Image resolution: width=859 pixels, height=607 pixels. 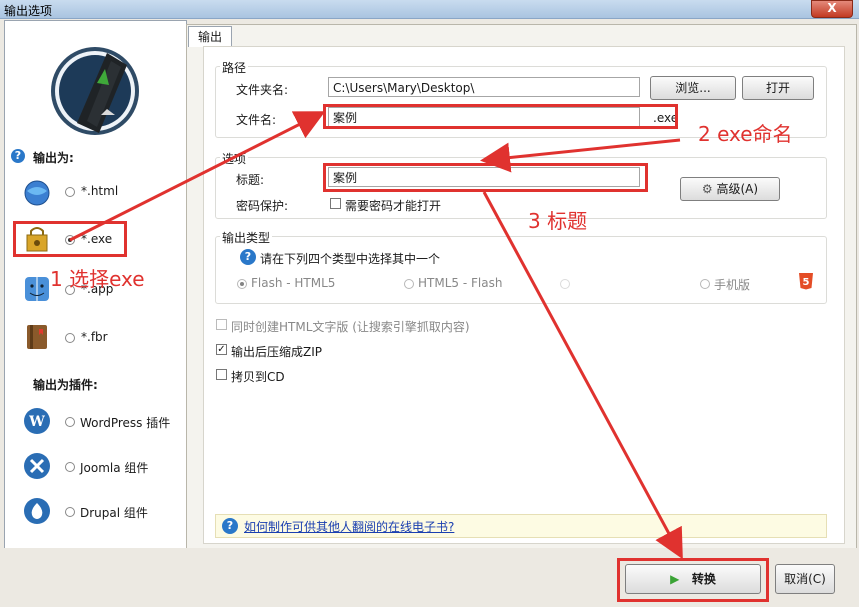 What do you see at coordinates (93, 338) in the screenshot?
I see `format-fbr-item: *.fbr` at bounding box center [93, 338].